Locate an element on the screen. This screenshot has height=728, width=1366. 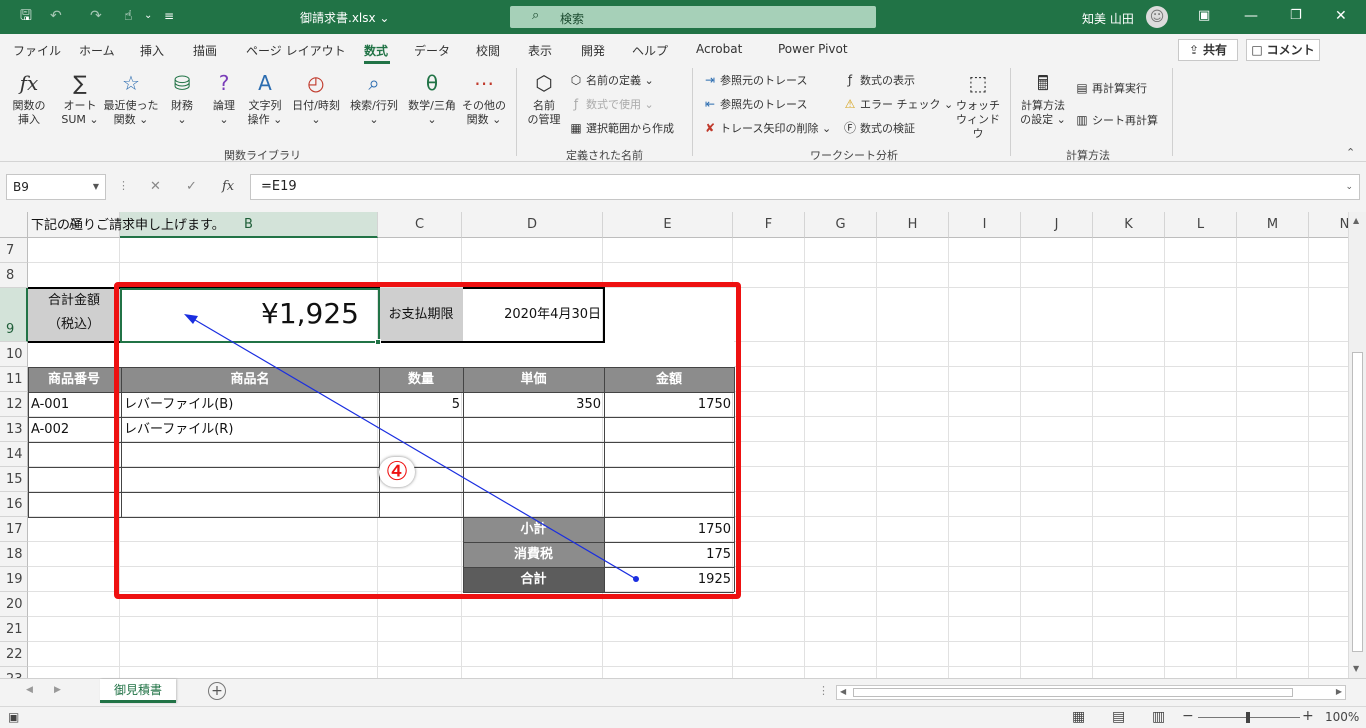
logical-button: ? 論理 ⌄ is located at coordinates (224, 98).